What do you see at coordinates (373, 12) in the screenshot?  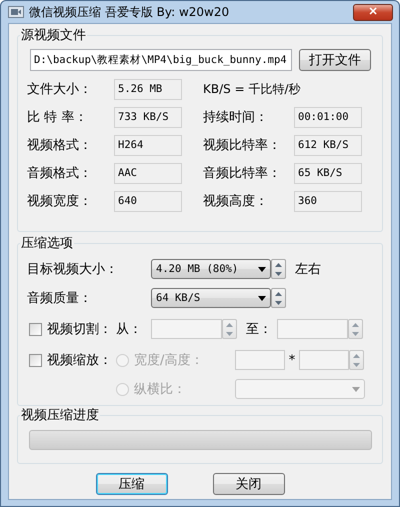 I see `close-button: ✕` at bounding box center [373, 12].